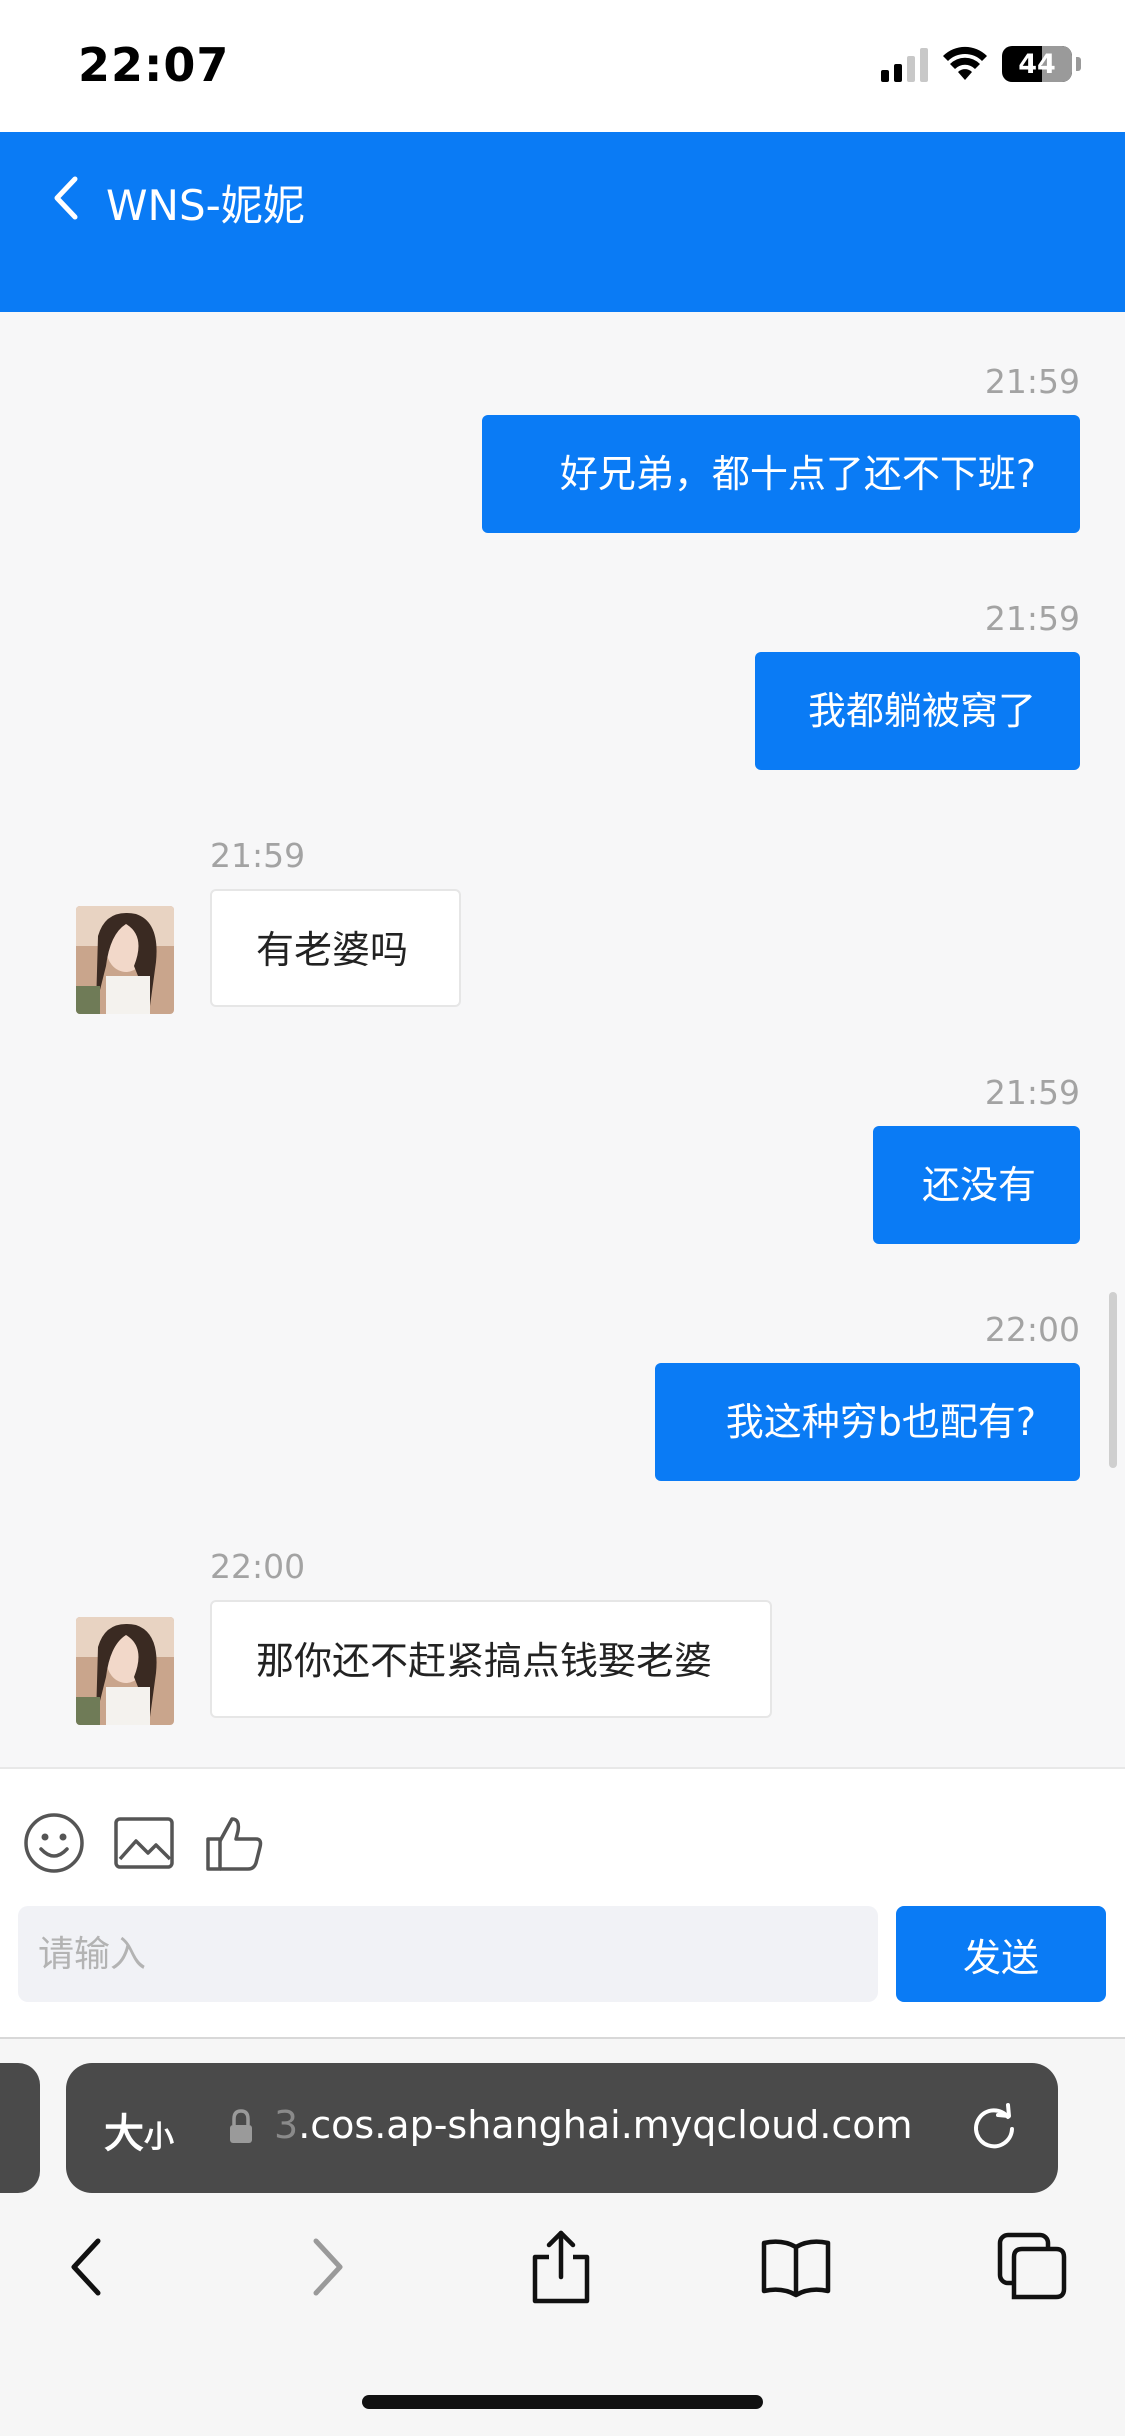  What do you see at coordinates (976, 1185) in the screenshot?
I see `message-bubble-sent: 还没有` at bounding box center [976, 1185].